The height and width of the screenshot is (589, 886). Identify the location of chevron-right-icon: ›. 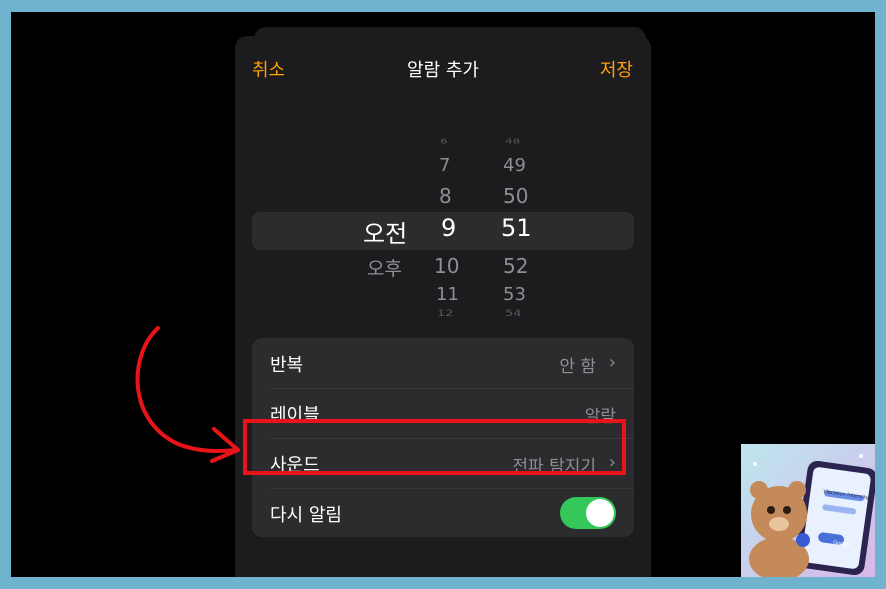
(612, 362).